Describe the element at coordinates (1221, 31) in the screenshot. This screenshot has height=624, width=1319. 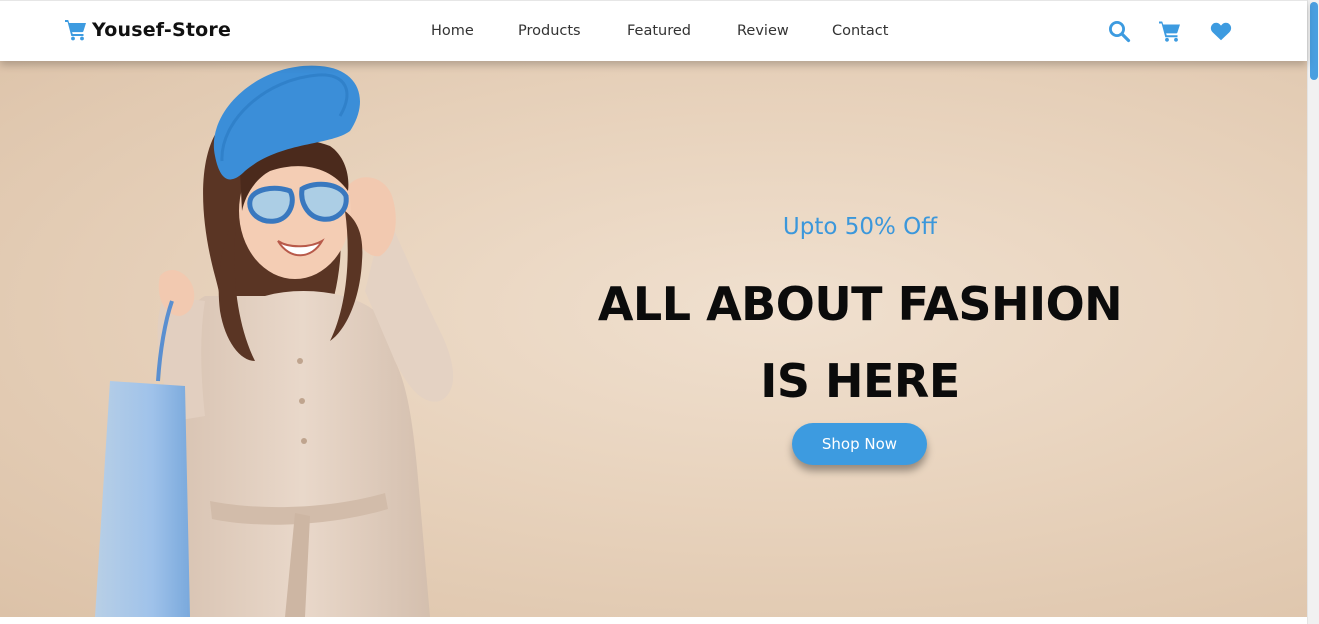
I see `heart-icon` at that location.